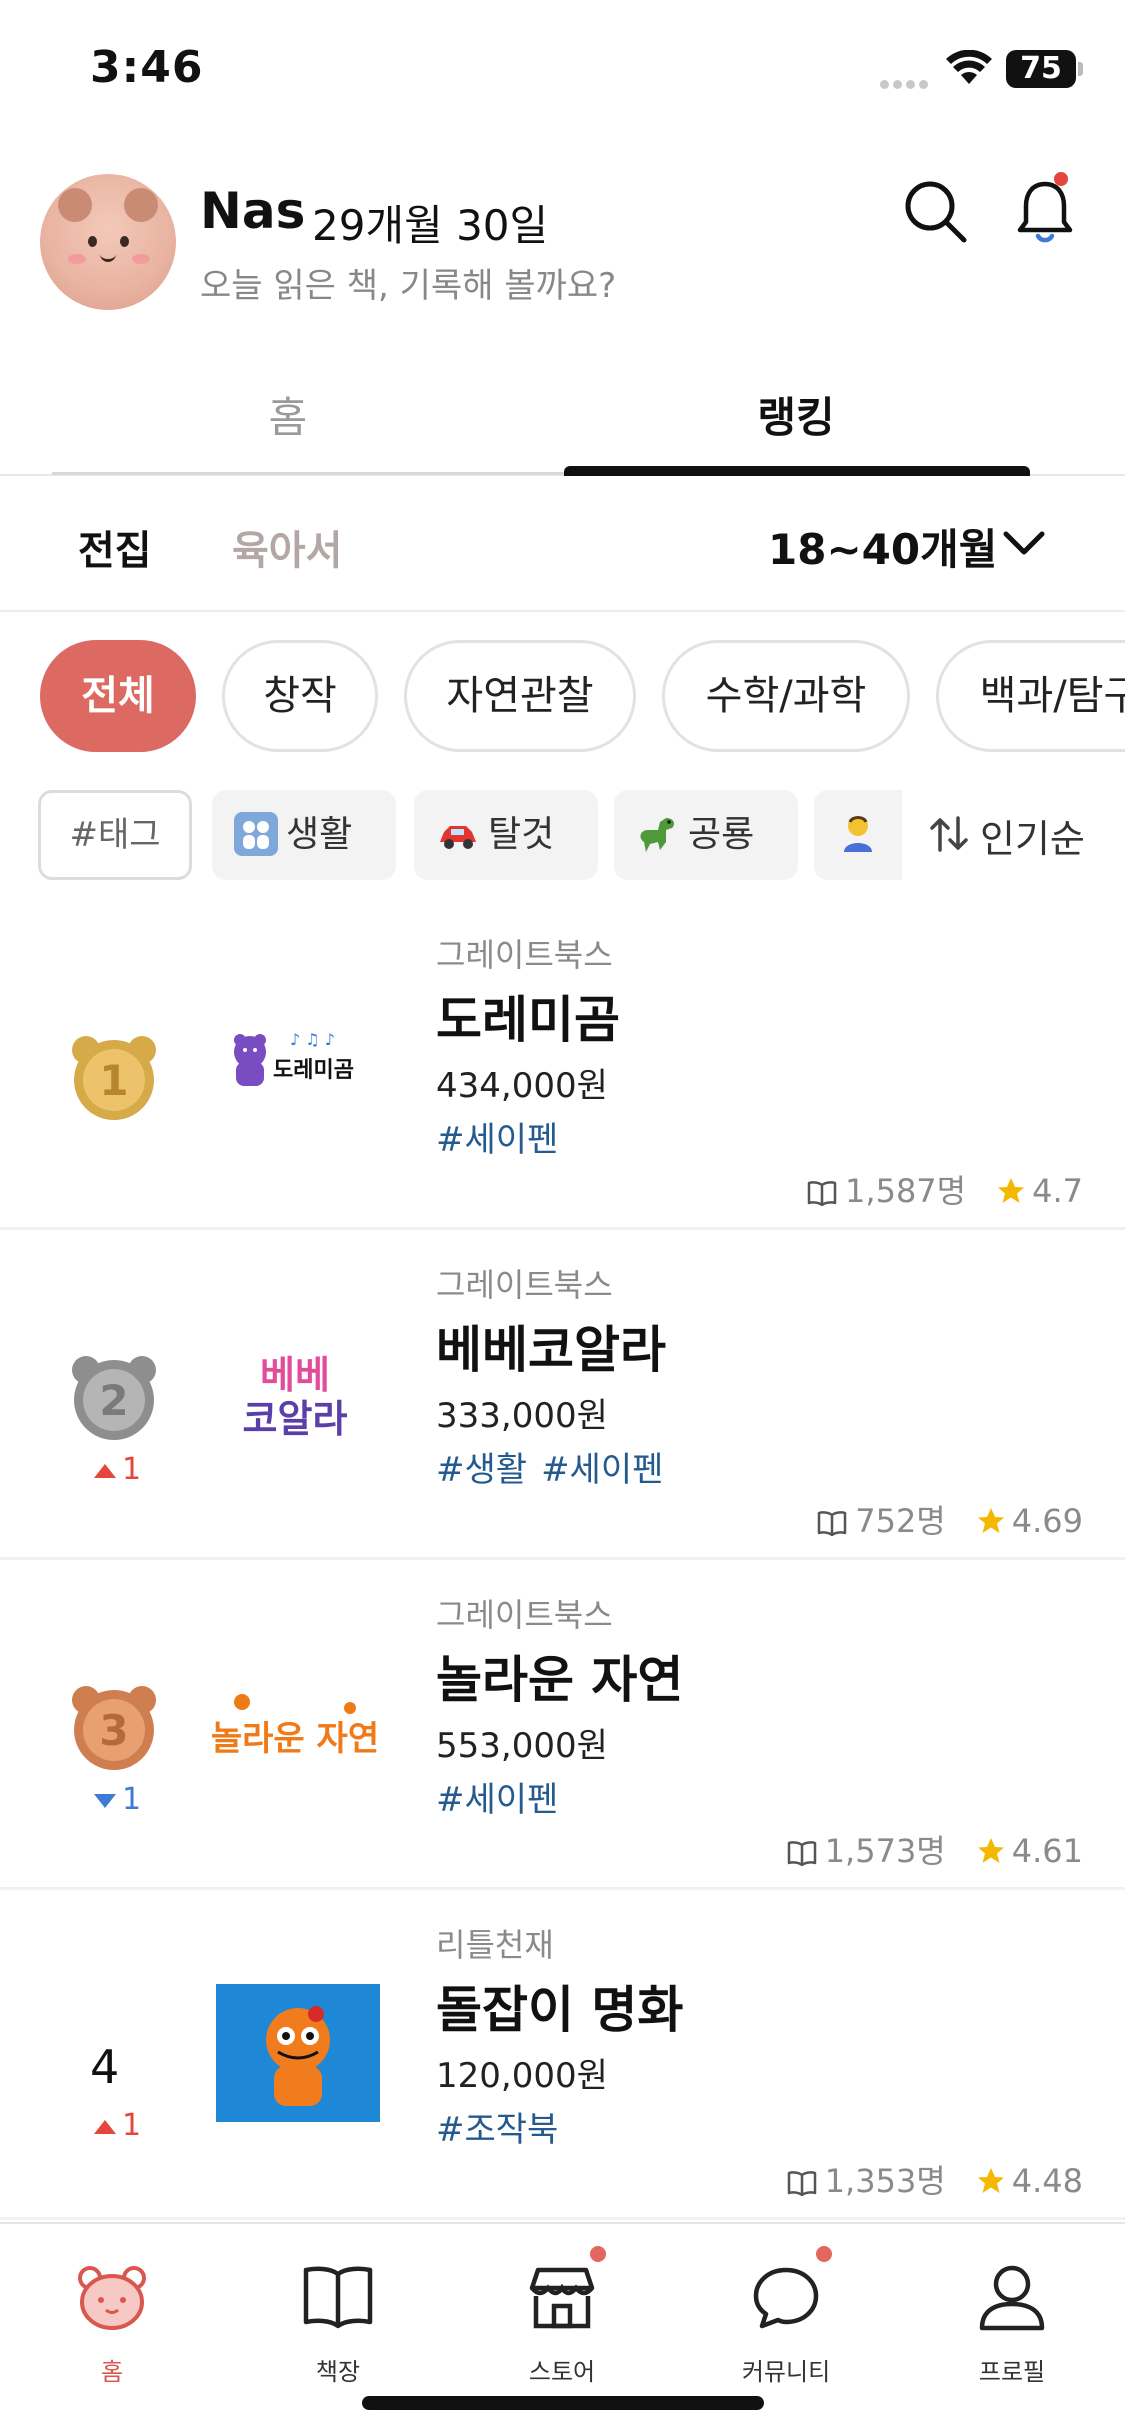 The height and width of the screenshot is (2436, 1125). I want to click on category-chip-creative: 창작, so click(300, 696).